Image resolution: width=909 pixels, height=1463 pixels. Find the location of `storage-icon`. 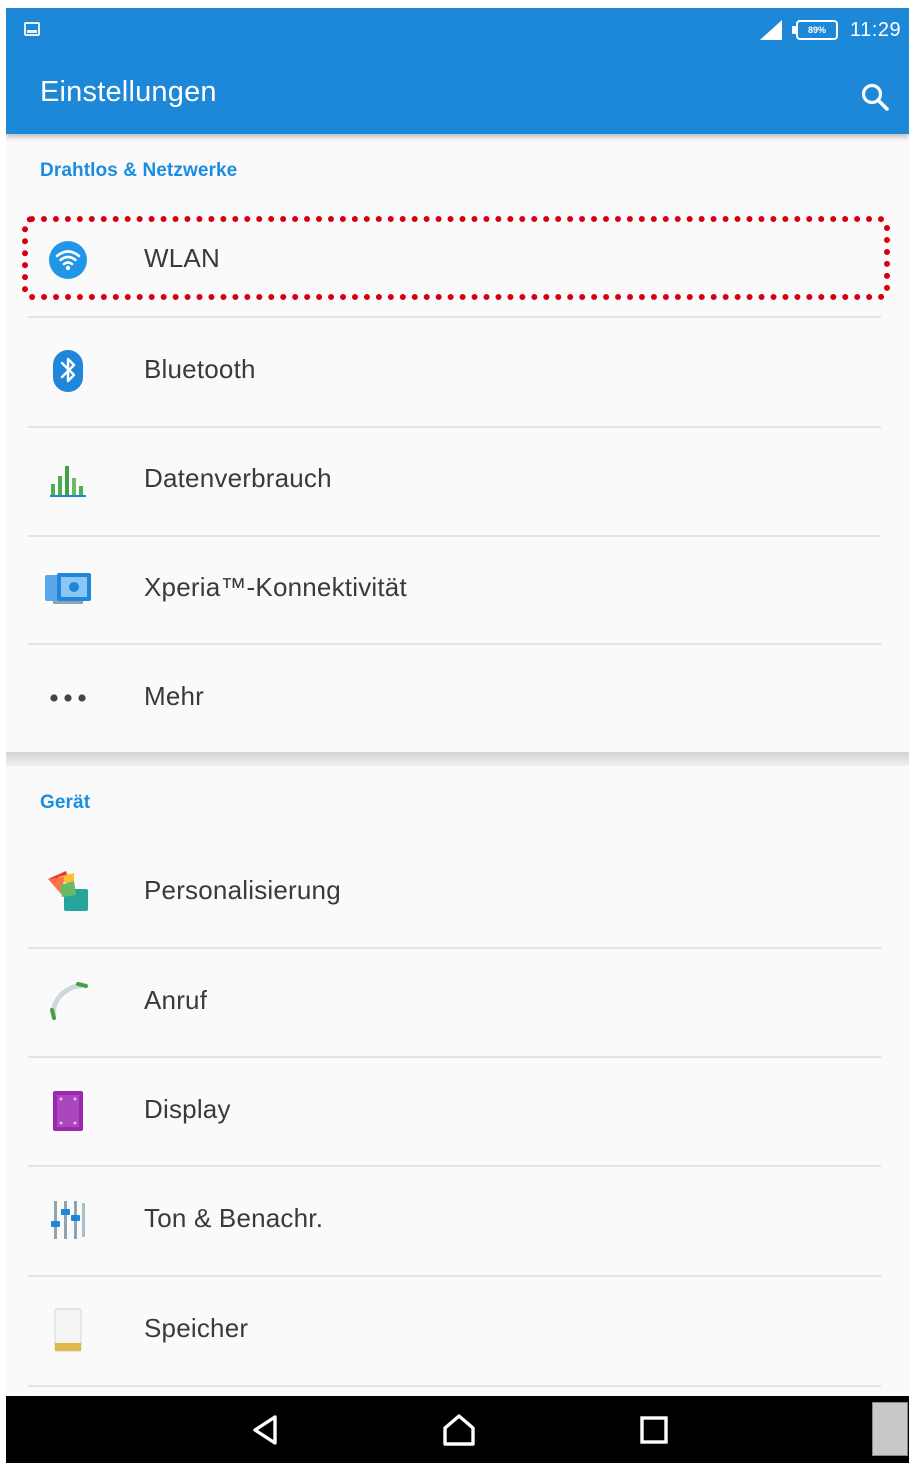

storage-icon is located at coordinates (68, 1330).